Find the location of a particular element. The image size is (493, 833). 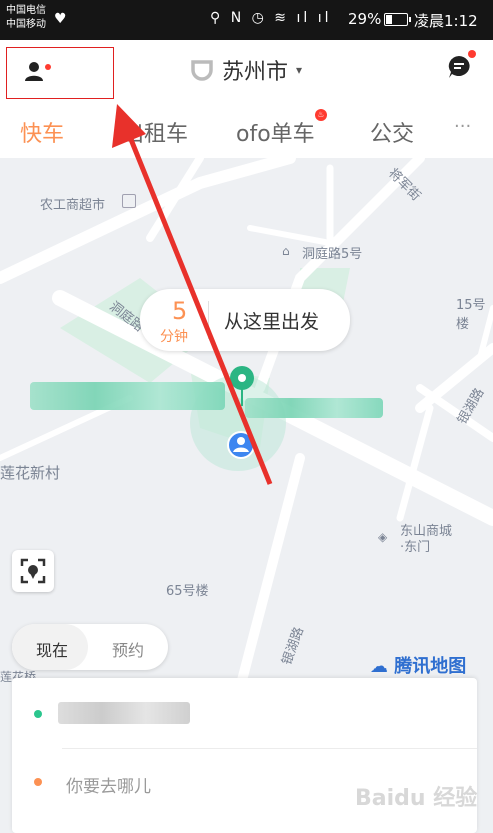

locate-button is located at coordinates (33, 571).